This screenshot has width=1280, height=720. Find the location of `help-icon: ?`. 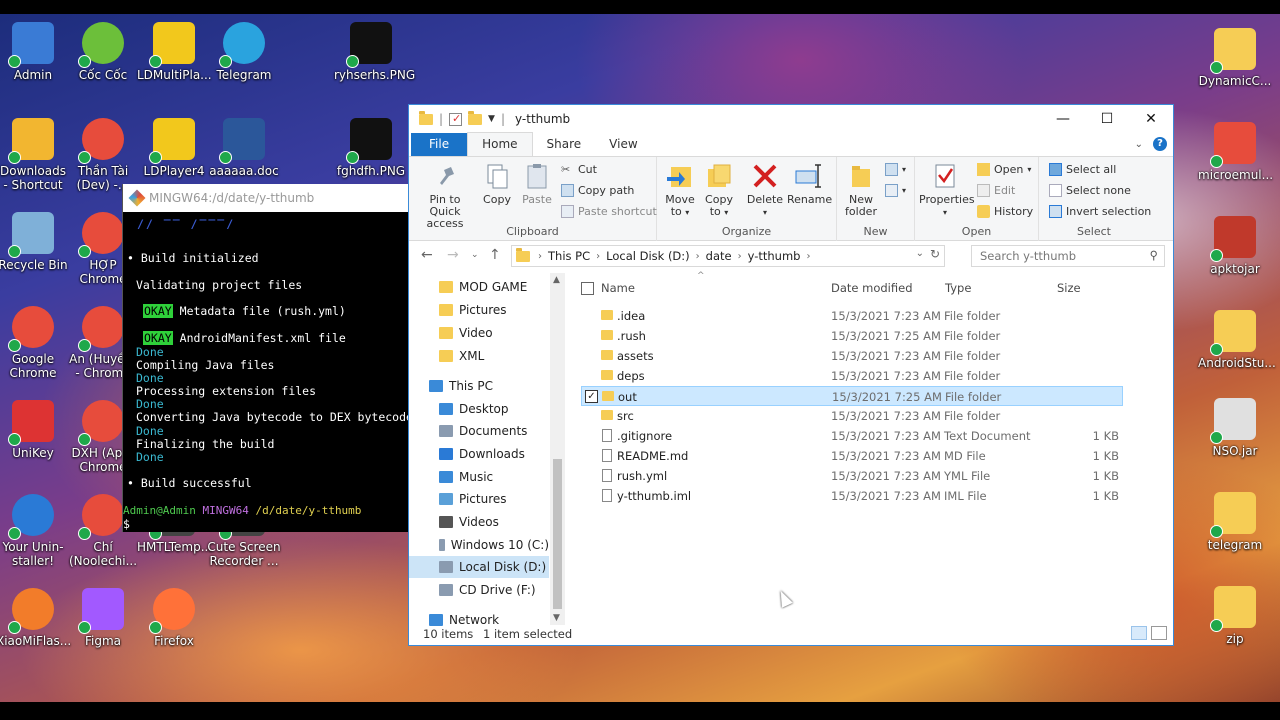

help-icon: ? is located at coordinates (1160, 144).